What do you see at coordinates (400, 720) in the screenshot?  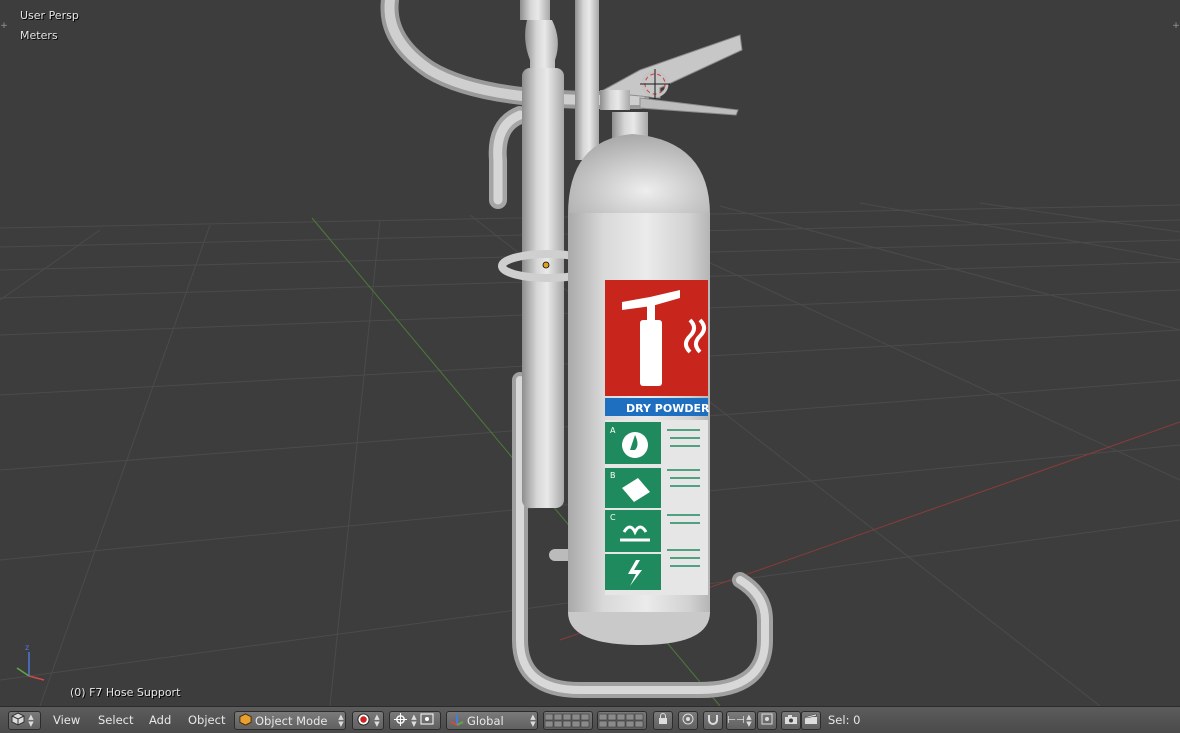 I see `pivot-icon` at bounding box center [400, 720].